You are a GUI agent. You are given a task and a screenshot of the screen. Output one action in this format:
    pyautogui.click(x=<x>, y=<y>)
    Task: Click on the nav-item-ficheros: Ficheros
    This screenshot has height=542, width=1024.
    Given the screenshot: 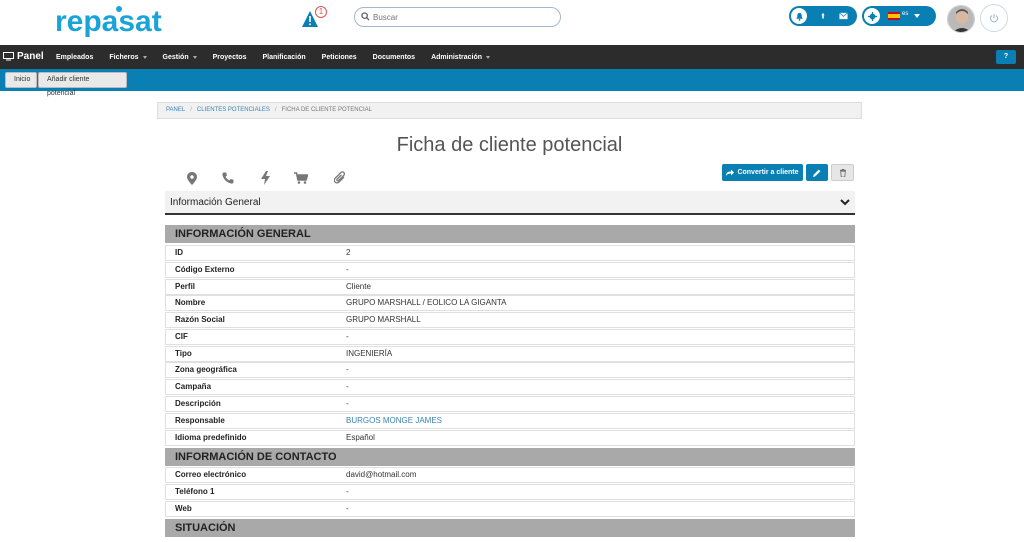 What is the action you would take?
    pyautogui.click(x=128, y=57)
    